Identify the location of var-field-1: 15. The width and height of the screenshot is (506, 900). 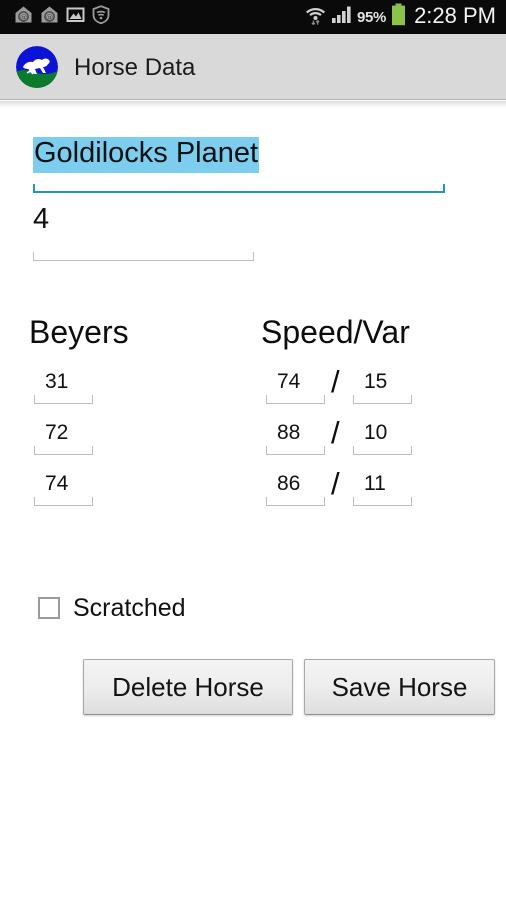
(382, 387).